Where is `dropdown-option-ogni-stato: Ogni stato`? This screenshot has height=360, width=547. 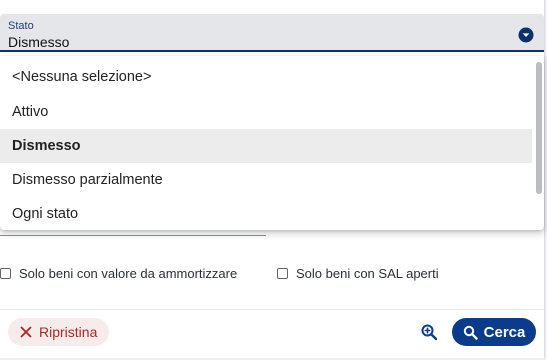
dropdown-option-ogni-stato: Ogni stato is located at coordinates (266, 214).